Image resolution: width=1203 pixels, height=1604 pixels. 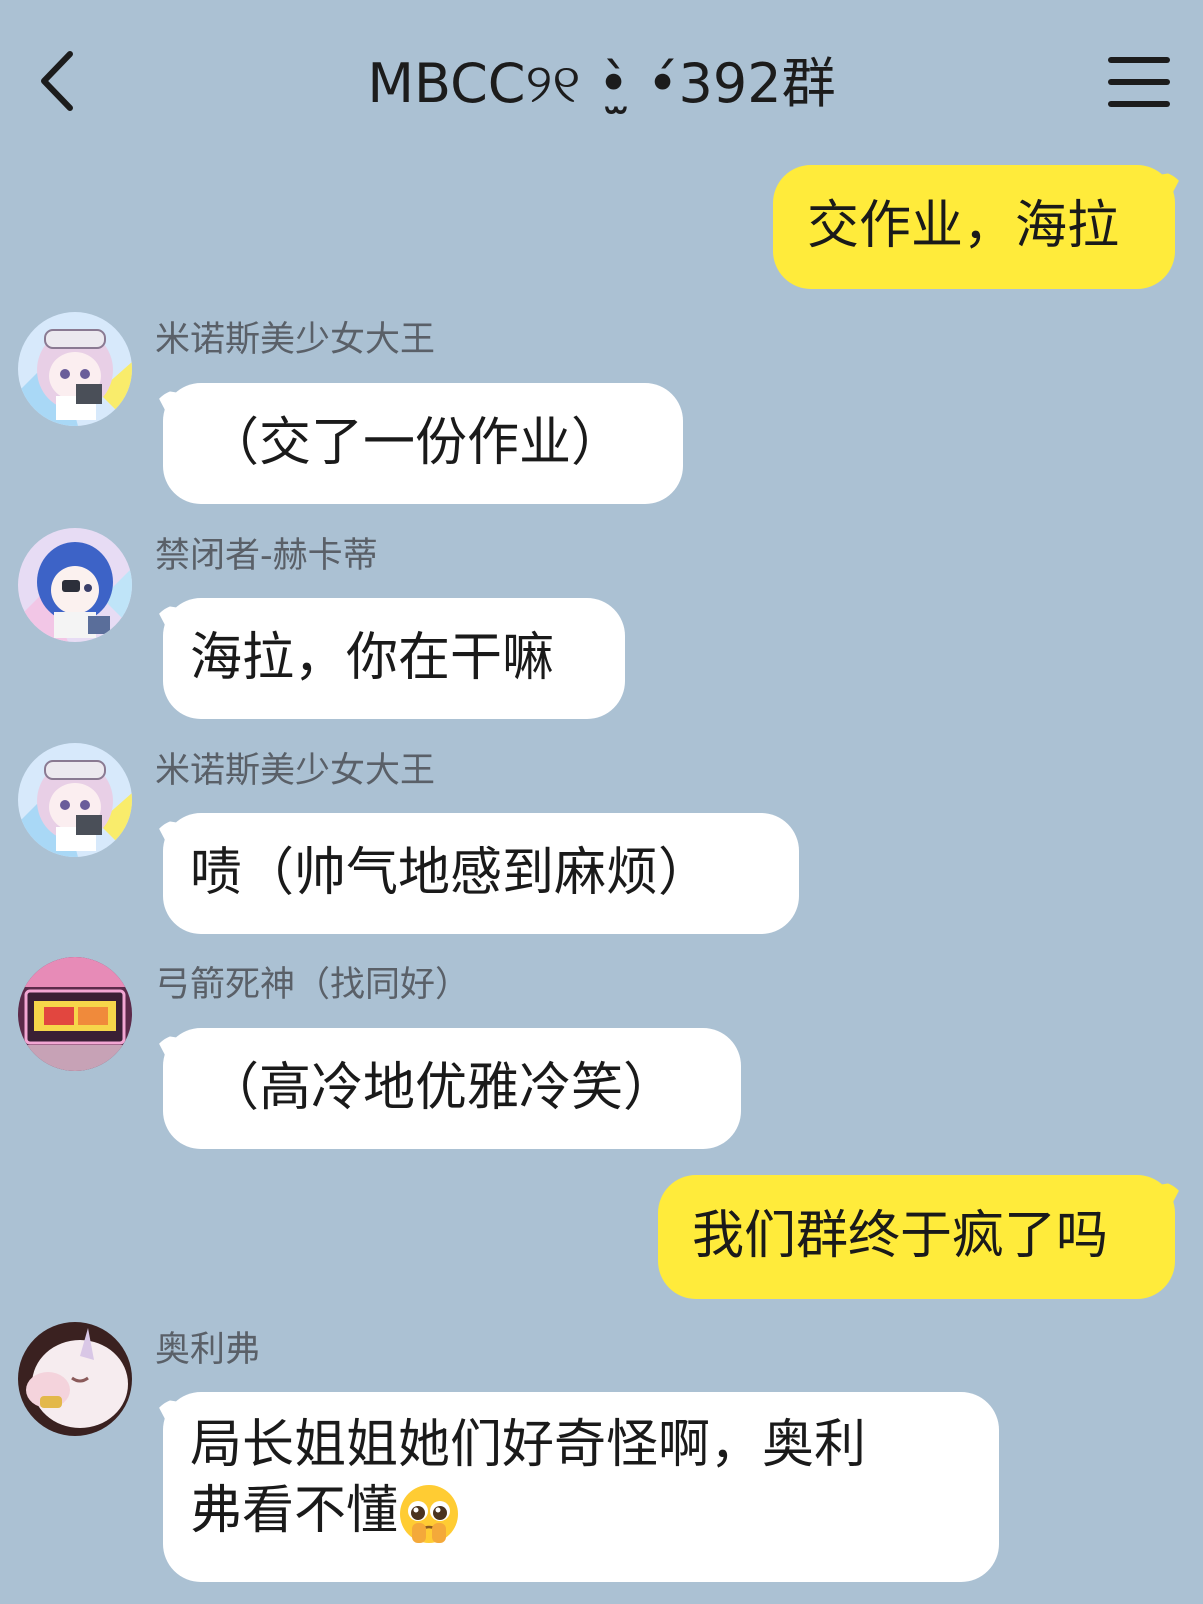 What do you see at coordinates (900, 1236) in the screenshot?
I see `message-text: 我们群终于疯了吗` at bounding box center [900, 1236].